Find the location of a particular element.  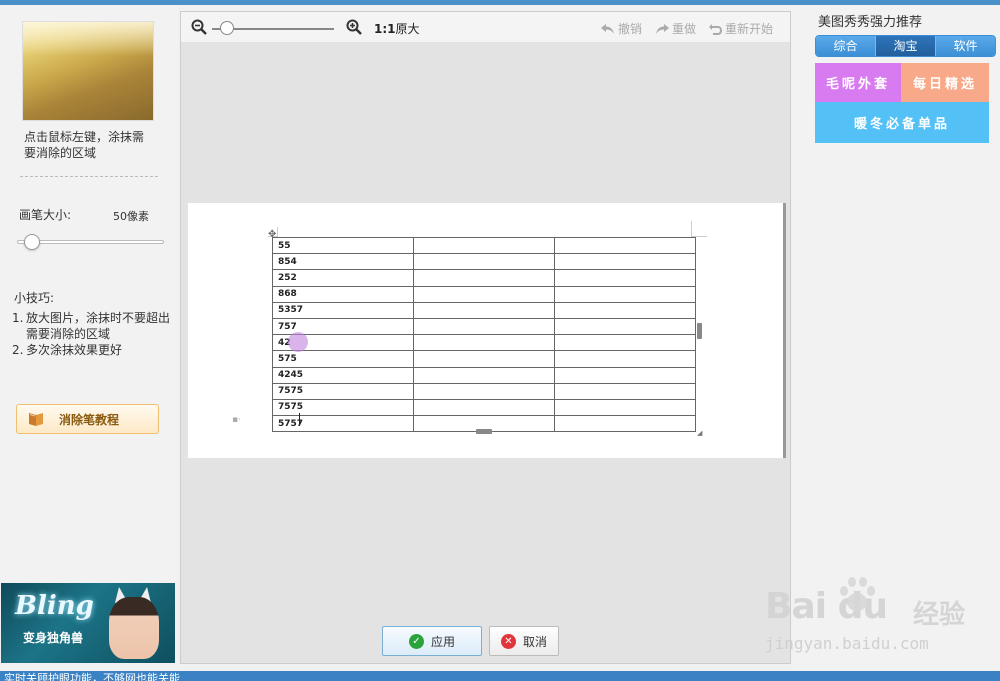

restart-button: 重新开始 is located at coordinates (741, 28).